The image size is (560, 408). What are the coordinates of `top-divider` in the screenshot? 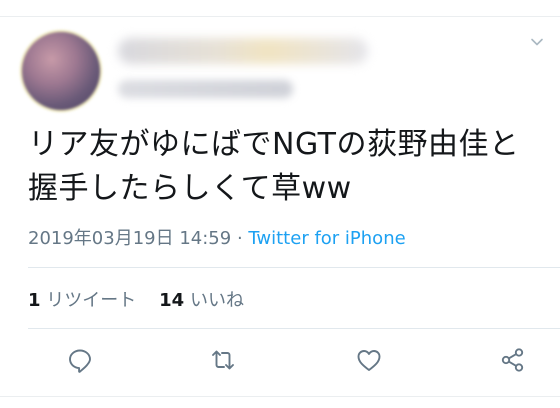 It's located at (280, 16).